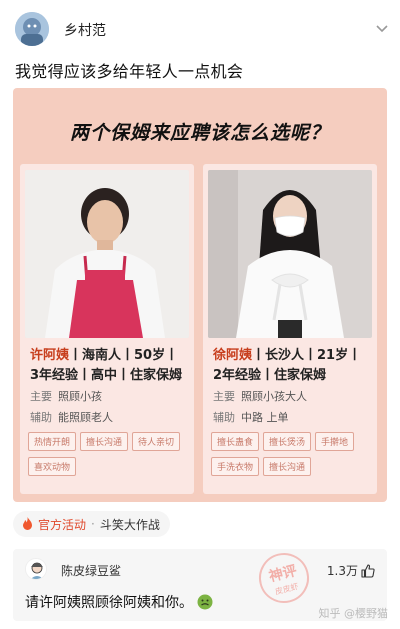 This screenshot has height=629, width=400. What do you see at coordinates (233, 355) in the screenshot?
I see `candidate-name-right: 徐阿姨` at bounding box center [233, 355].